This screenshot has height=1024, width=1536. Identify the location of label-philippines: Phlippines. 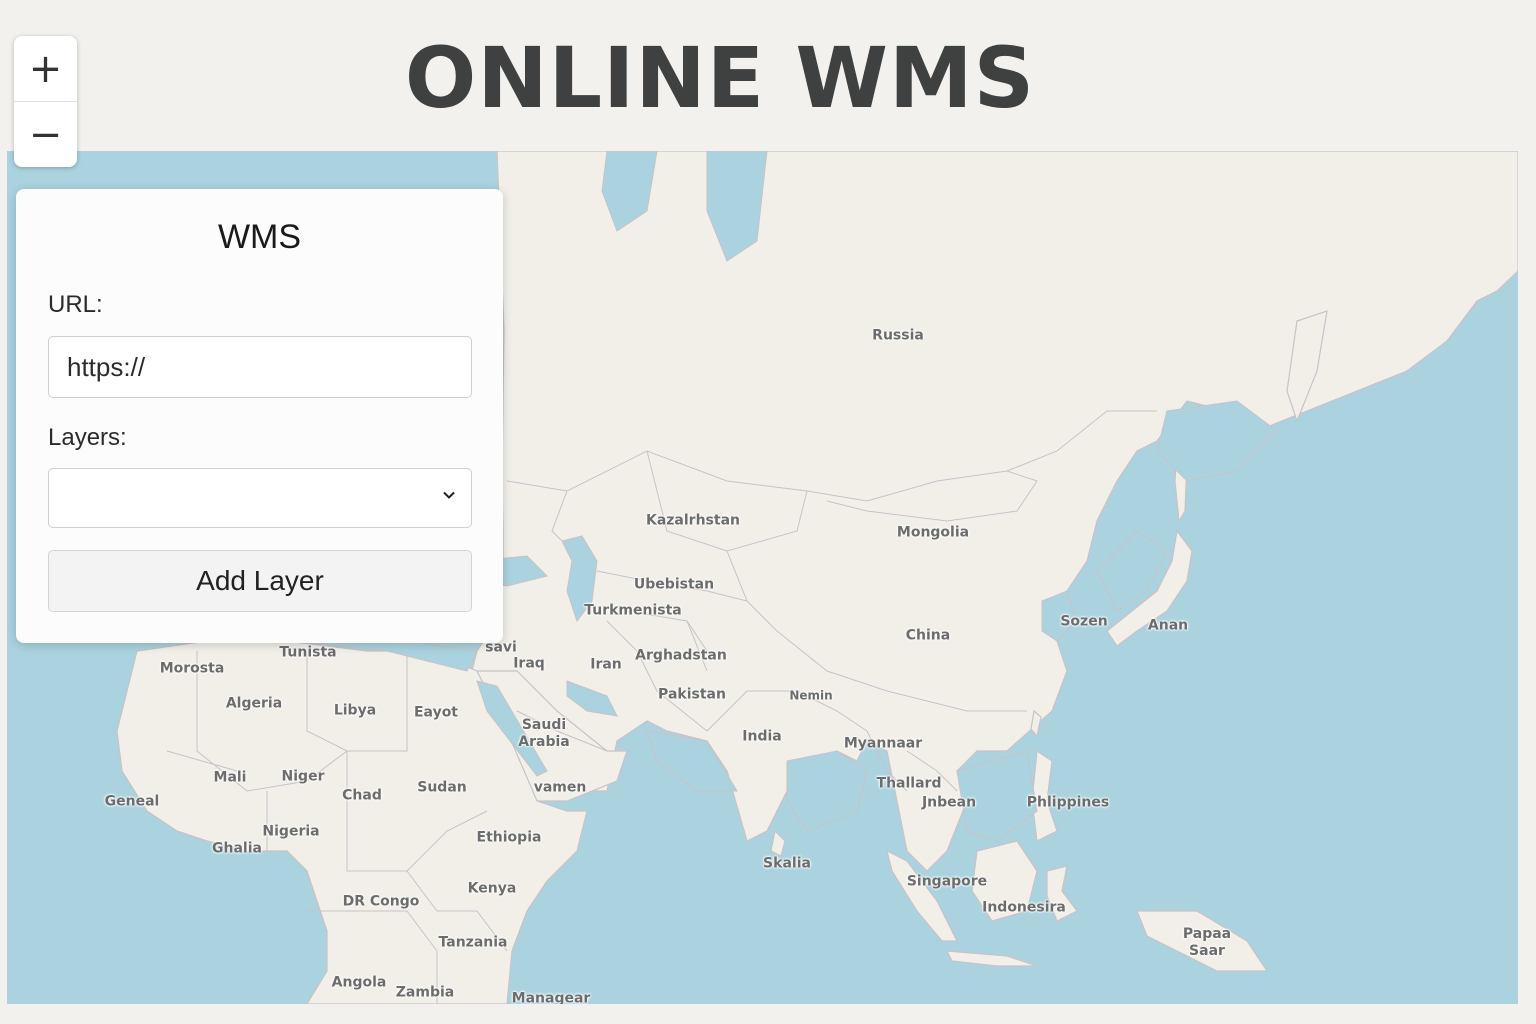
(1068, 802).